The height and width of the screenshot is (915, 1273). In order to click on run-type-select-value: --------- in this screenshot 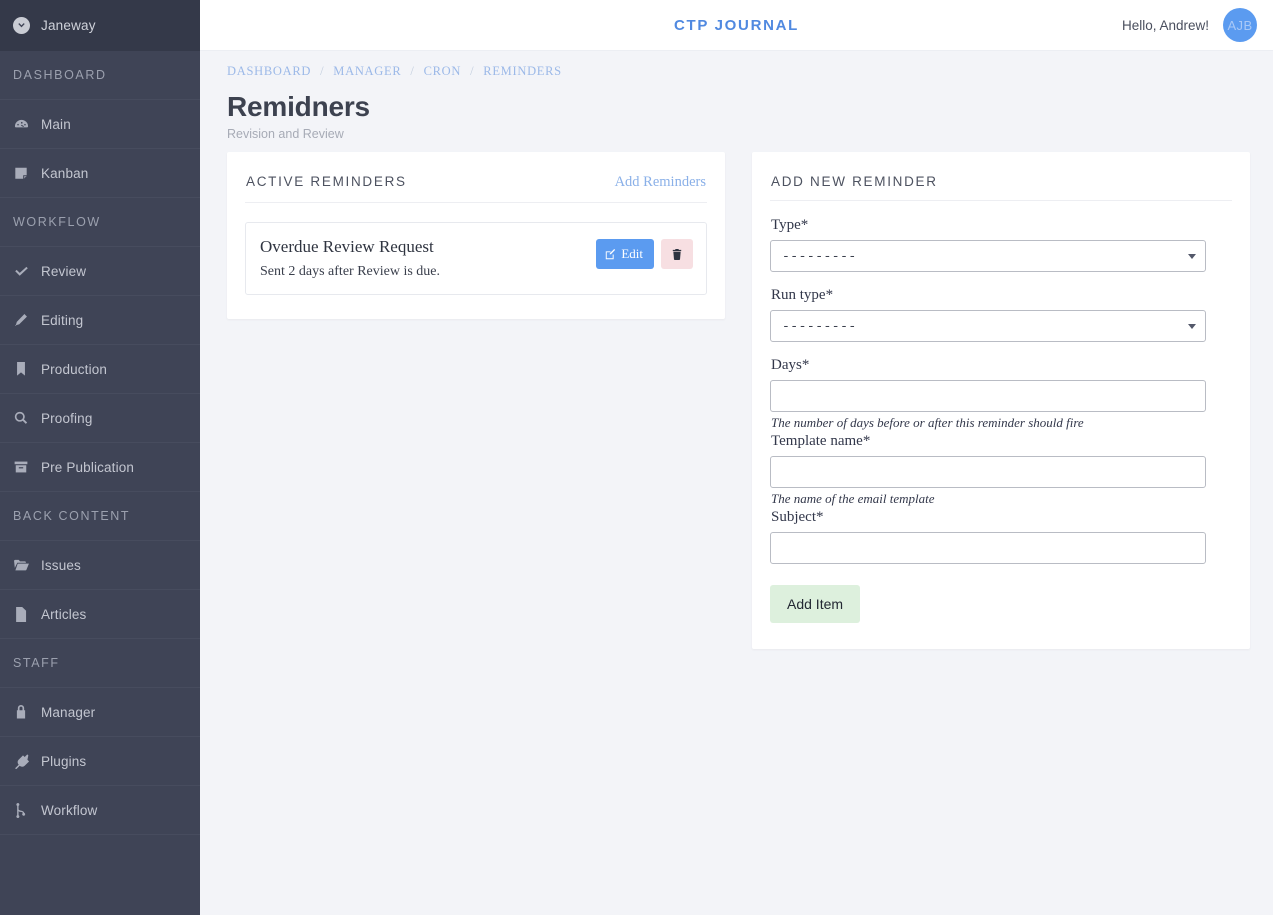, I will do `click(819, 326)`.